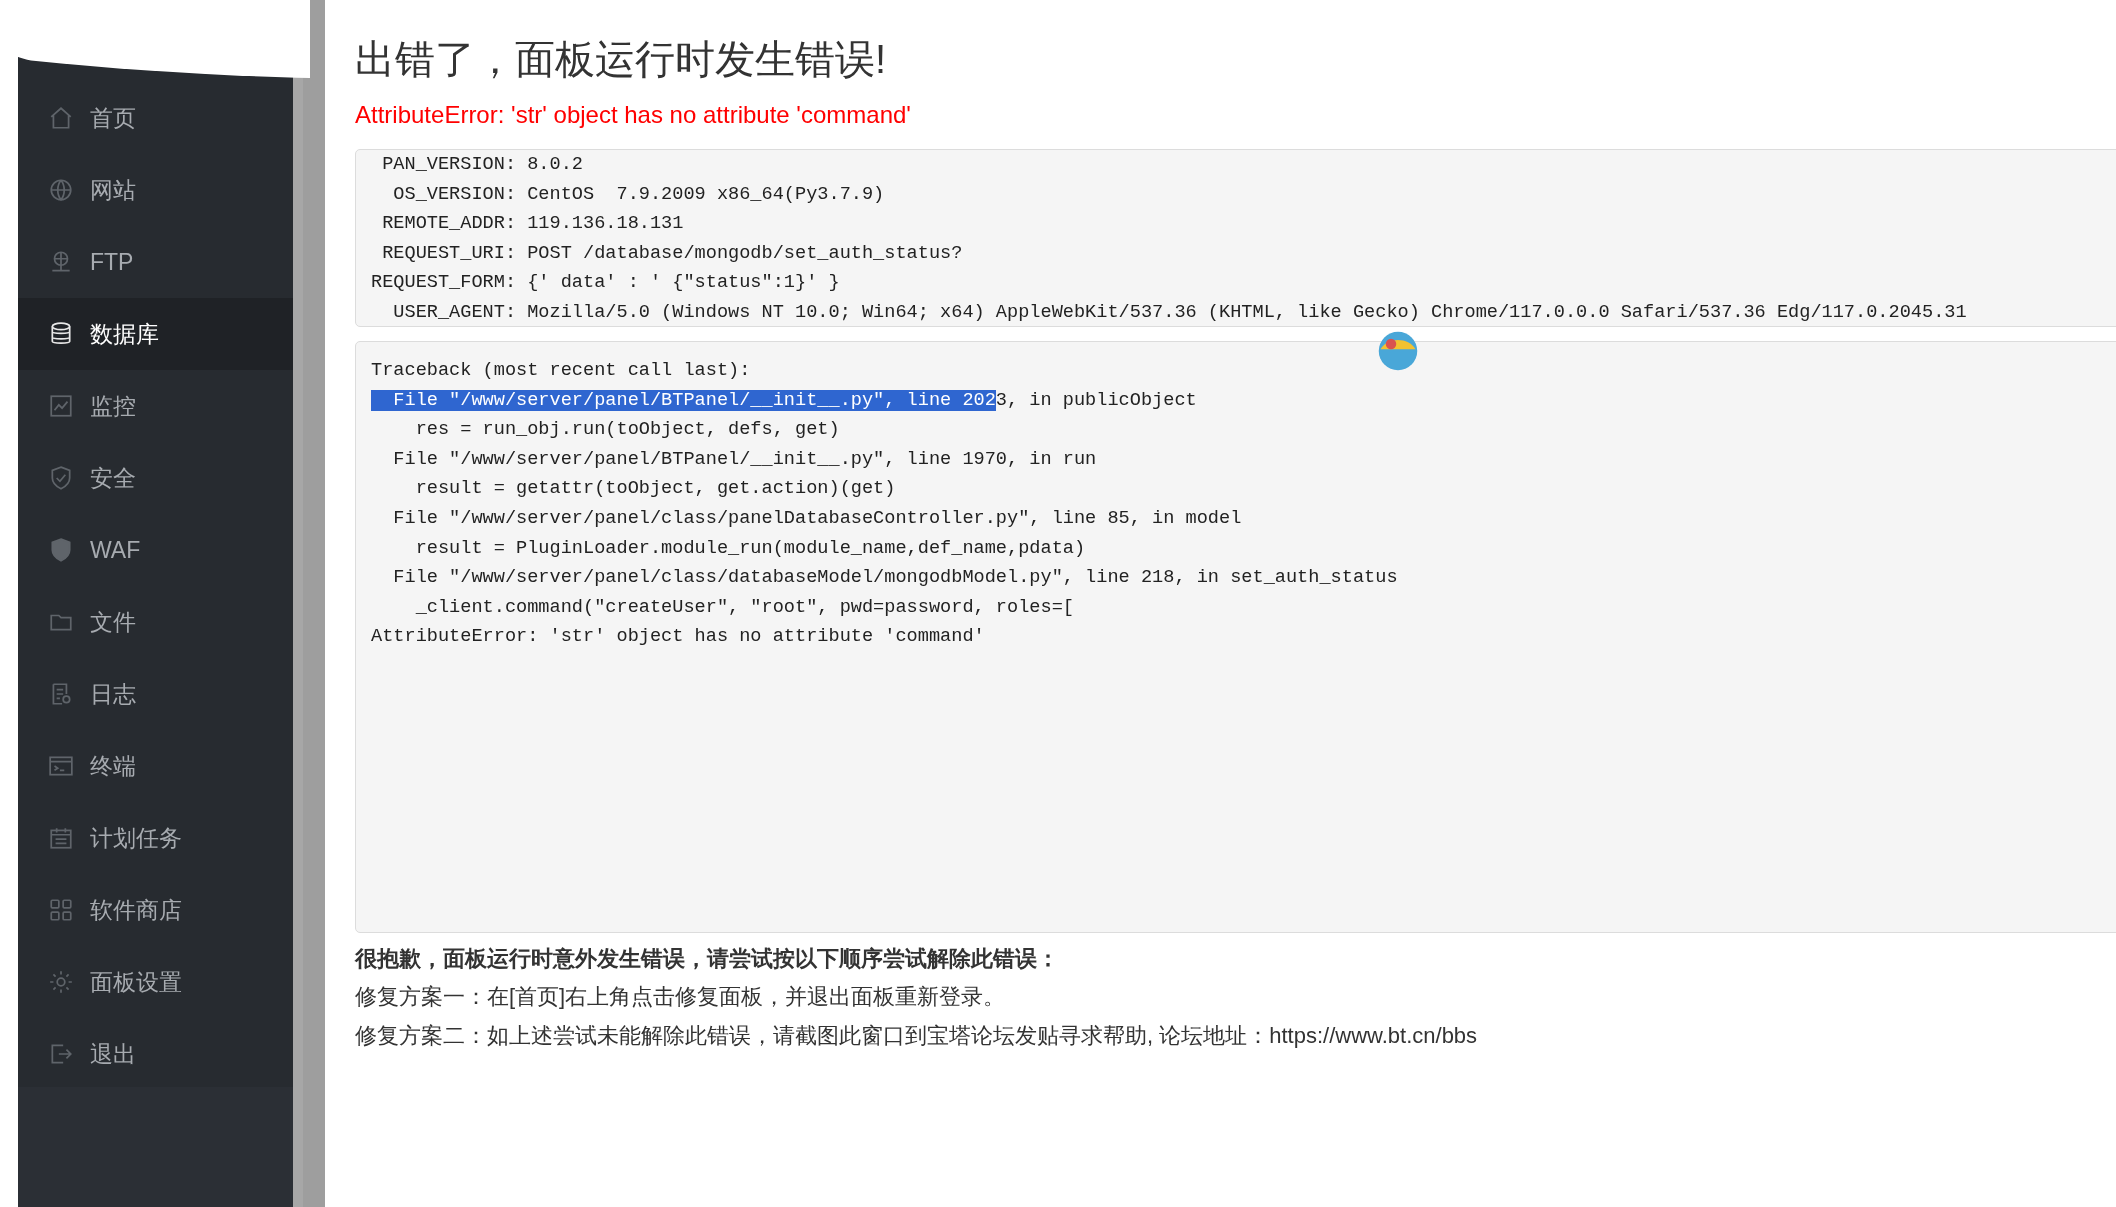 This screenshot has width=2116, height=1207. Describe the element at coordinates (627, 430) in the screenshot. I see `code-text: res = run_obj.run(toObject, defs, get)` at that location.